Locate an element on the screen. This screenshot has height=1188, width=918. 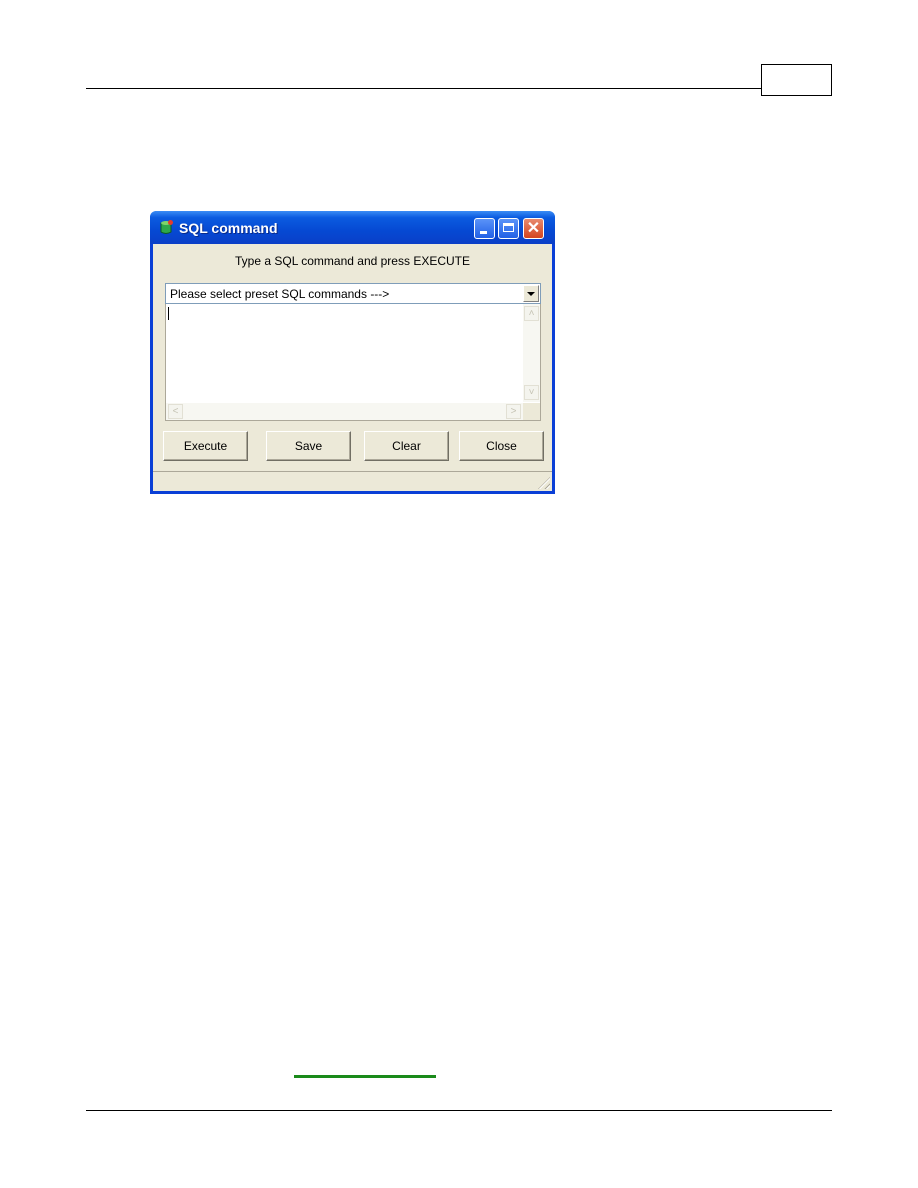
text-caret is located at coordinates (168, 313).